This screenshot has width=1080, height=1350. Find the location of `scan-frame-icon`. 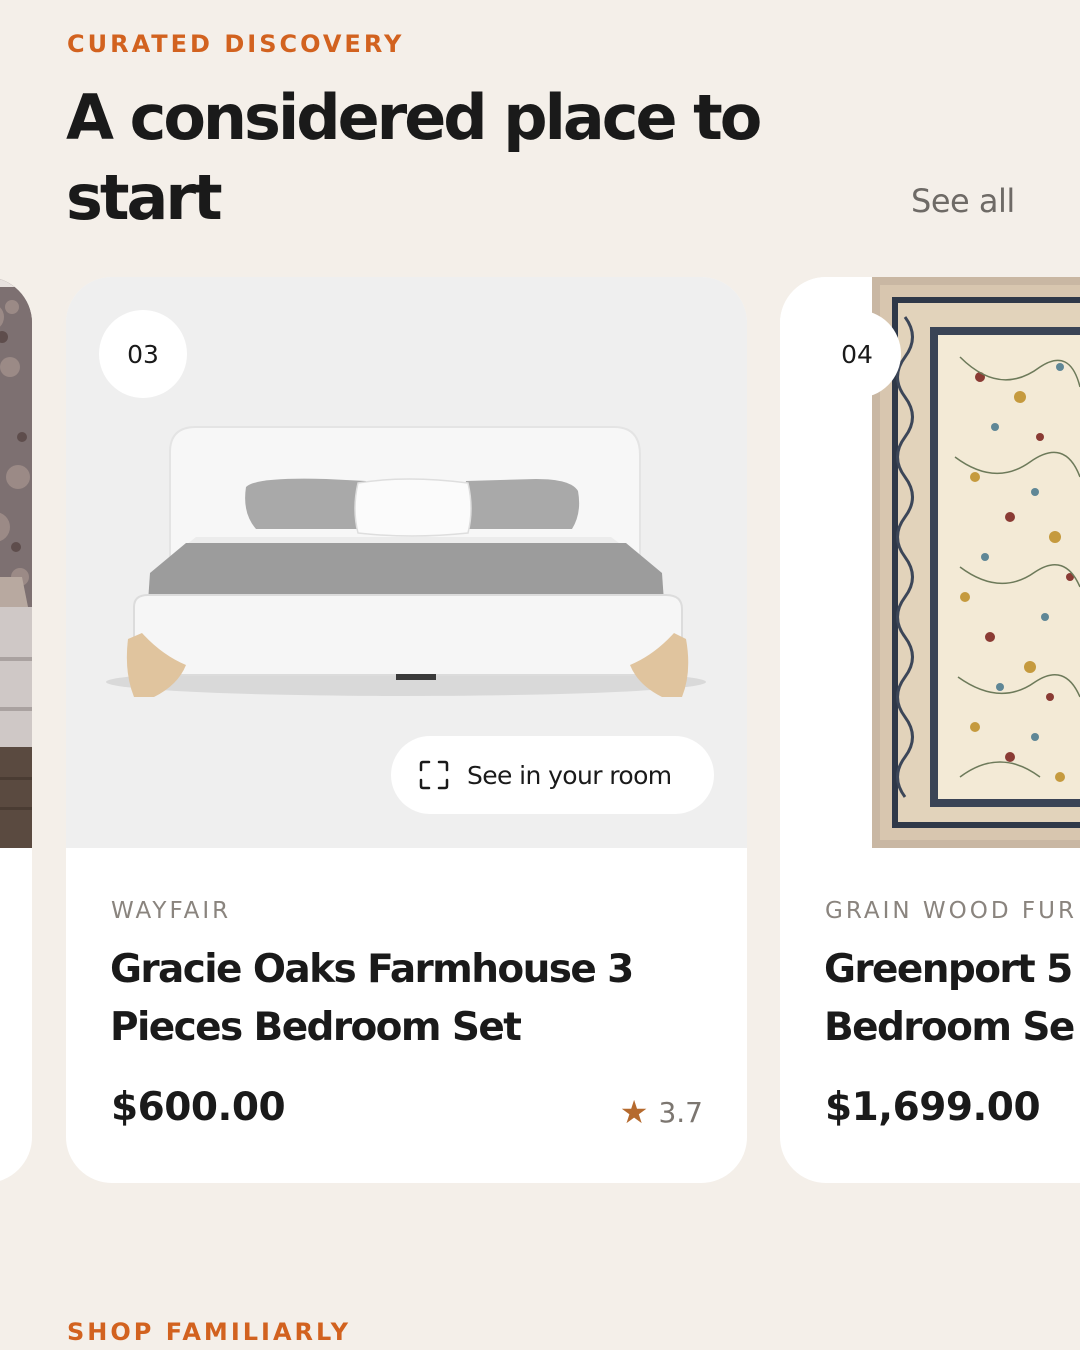

scan-frame-icon is located at coordinates (434, 775).